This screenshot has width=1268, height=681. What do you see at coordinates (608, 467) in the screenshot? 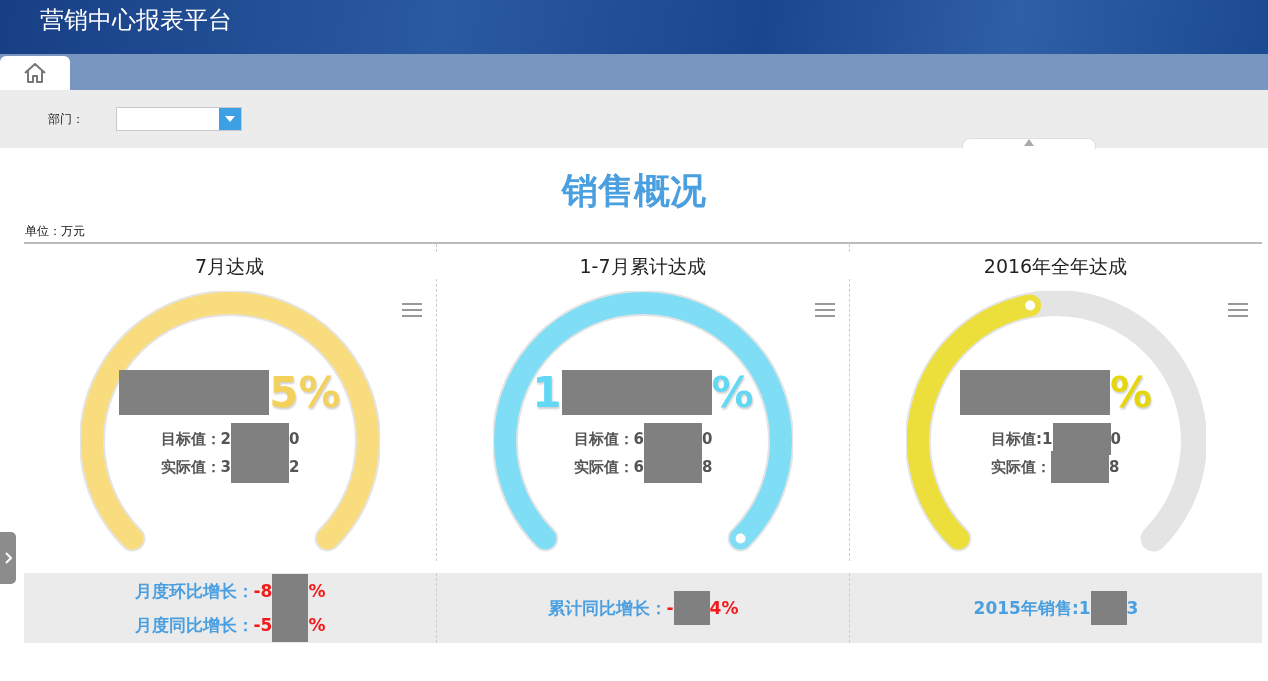
I see `actual-value: 实际值：6` at bounding box center [608, 467].